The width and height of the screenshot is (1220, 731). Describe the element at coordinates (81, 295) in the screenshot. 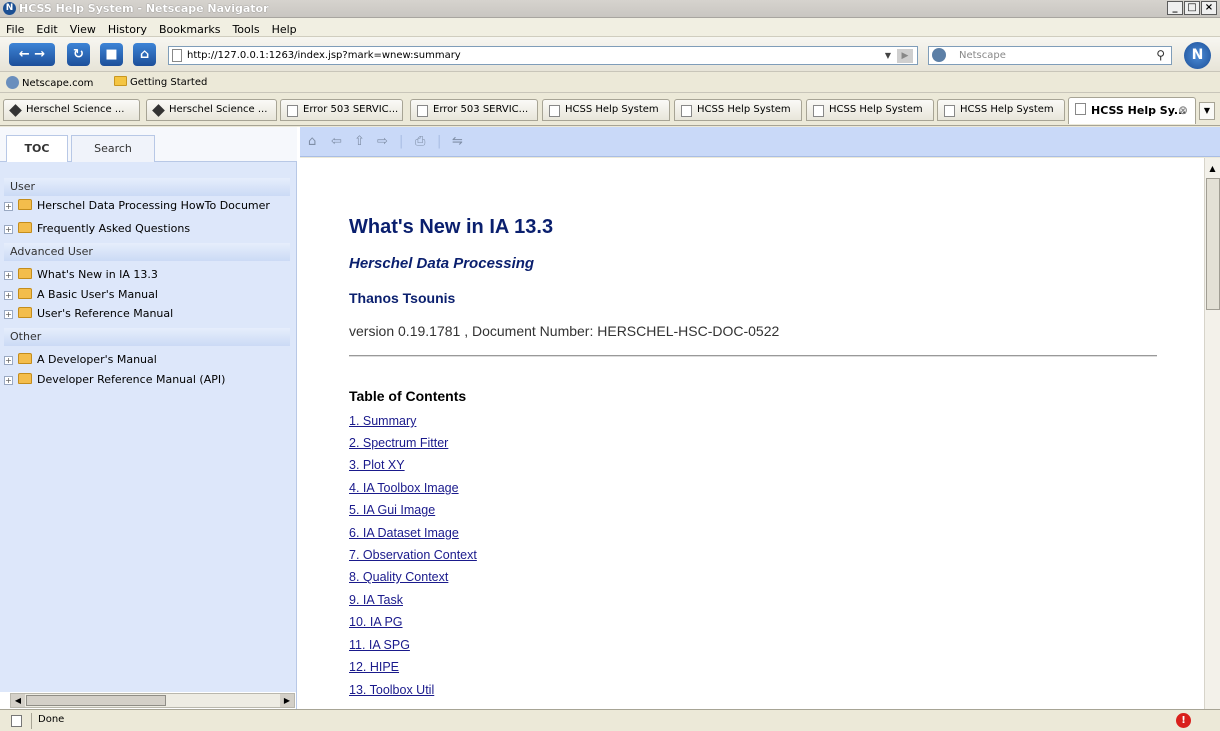

I see `toc-item: + A Basic User's Manual` at that location.